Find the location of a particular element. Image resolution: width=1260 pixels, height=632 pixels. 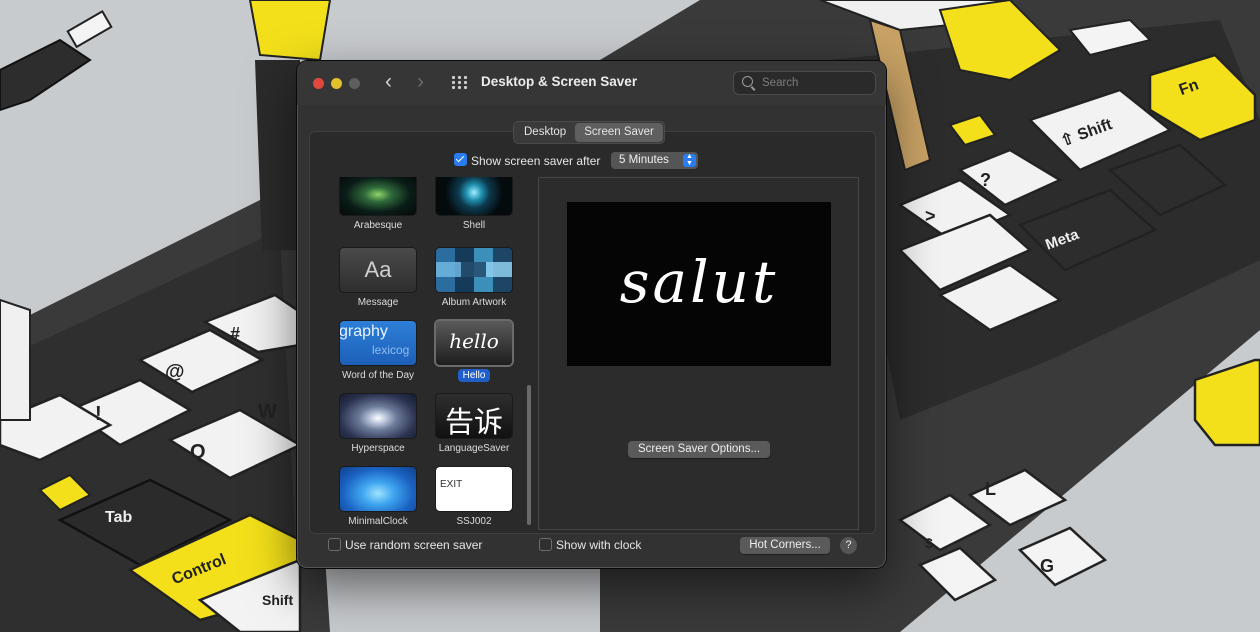

hello-thumb-text: hello is located at coordinates (474, 341).